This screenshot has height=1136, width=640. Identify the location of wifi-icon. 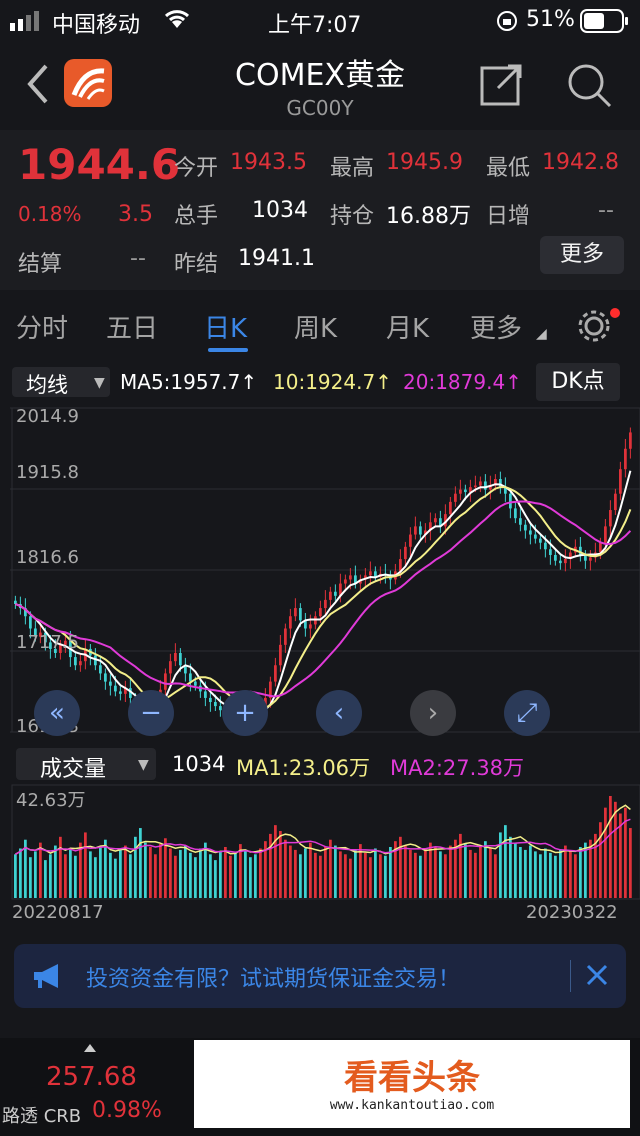
(177, 22).